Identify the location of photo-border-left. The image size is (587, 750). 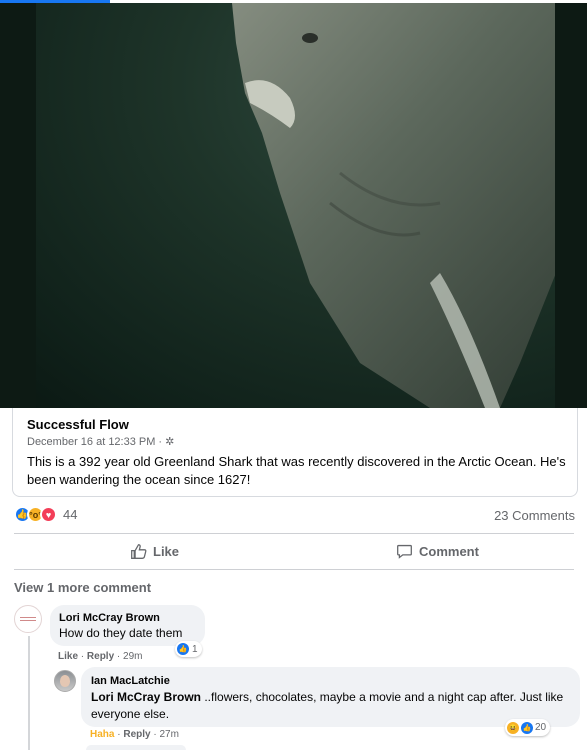
(18, 205).